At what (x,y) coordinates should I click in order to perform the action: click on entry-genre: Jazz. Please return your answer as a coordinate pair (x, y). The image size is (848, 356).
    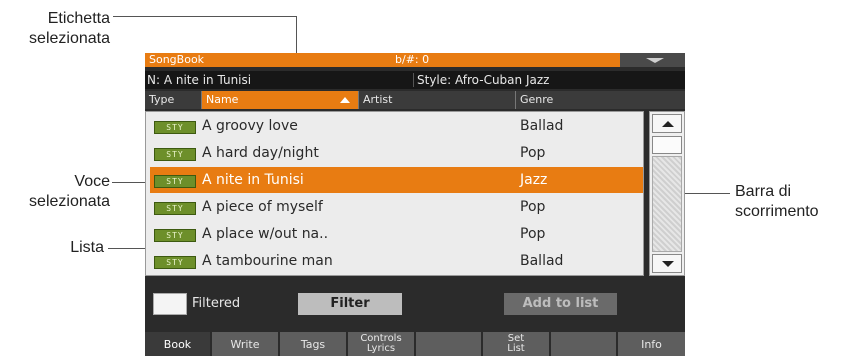
    Looking at the image, I should click on (534, 180).